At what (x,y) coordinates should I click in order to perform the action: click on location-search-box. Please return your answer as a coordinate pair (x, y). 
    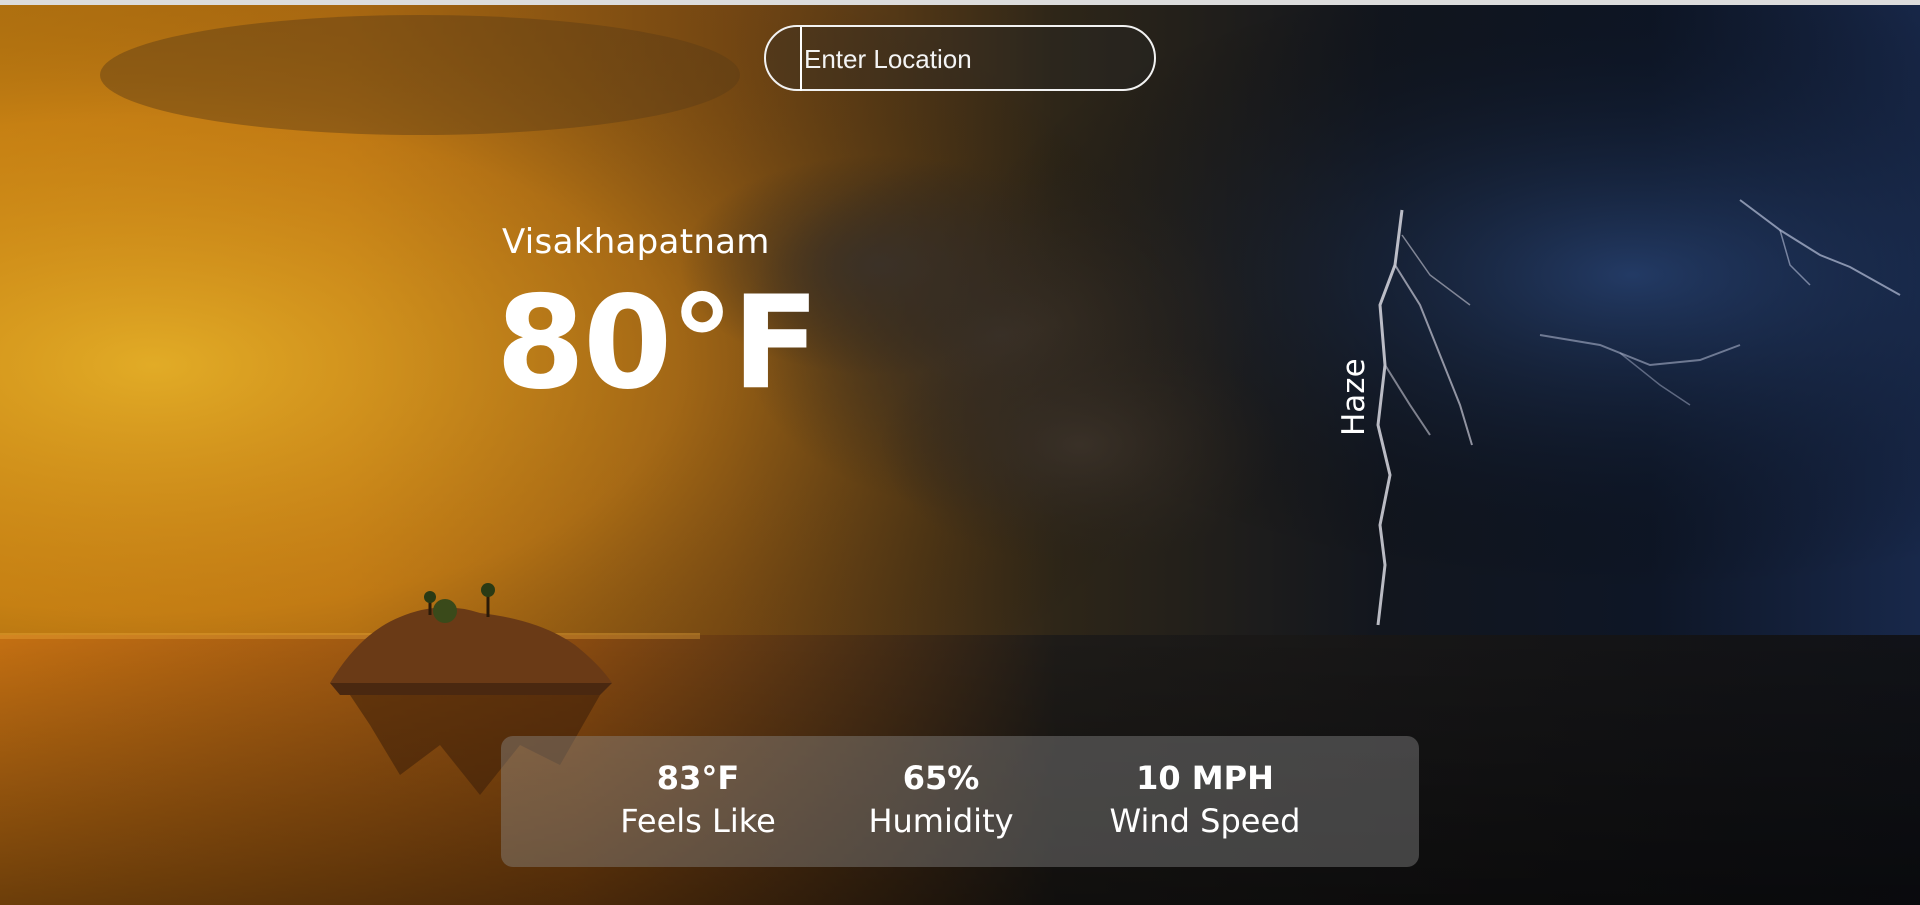
    Looking at the image, I should click on (960, 58).